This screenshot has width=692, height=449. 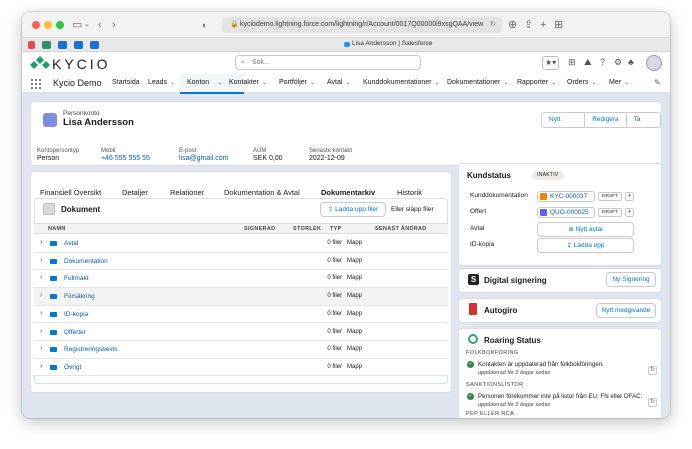 I want to click on kunddokumentation-link: KYC-000037, so click(x=566, y=196).